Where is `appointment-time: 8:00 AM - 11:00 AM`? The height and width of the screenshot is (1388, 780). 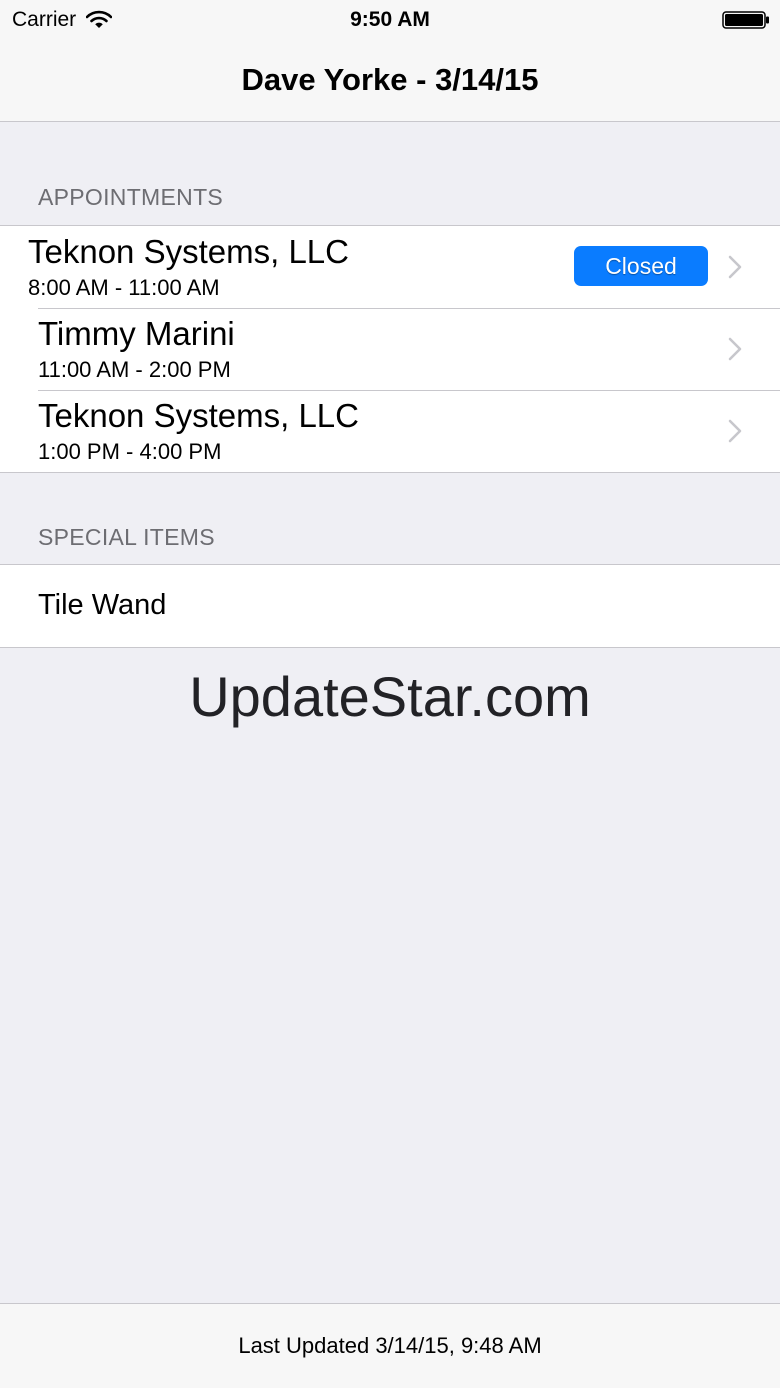 appointment-time: 8:00 AM - 11:00 AM is located at coordinates (124, 287).